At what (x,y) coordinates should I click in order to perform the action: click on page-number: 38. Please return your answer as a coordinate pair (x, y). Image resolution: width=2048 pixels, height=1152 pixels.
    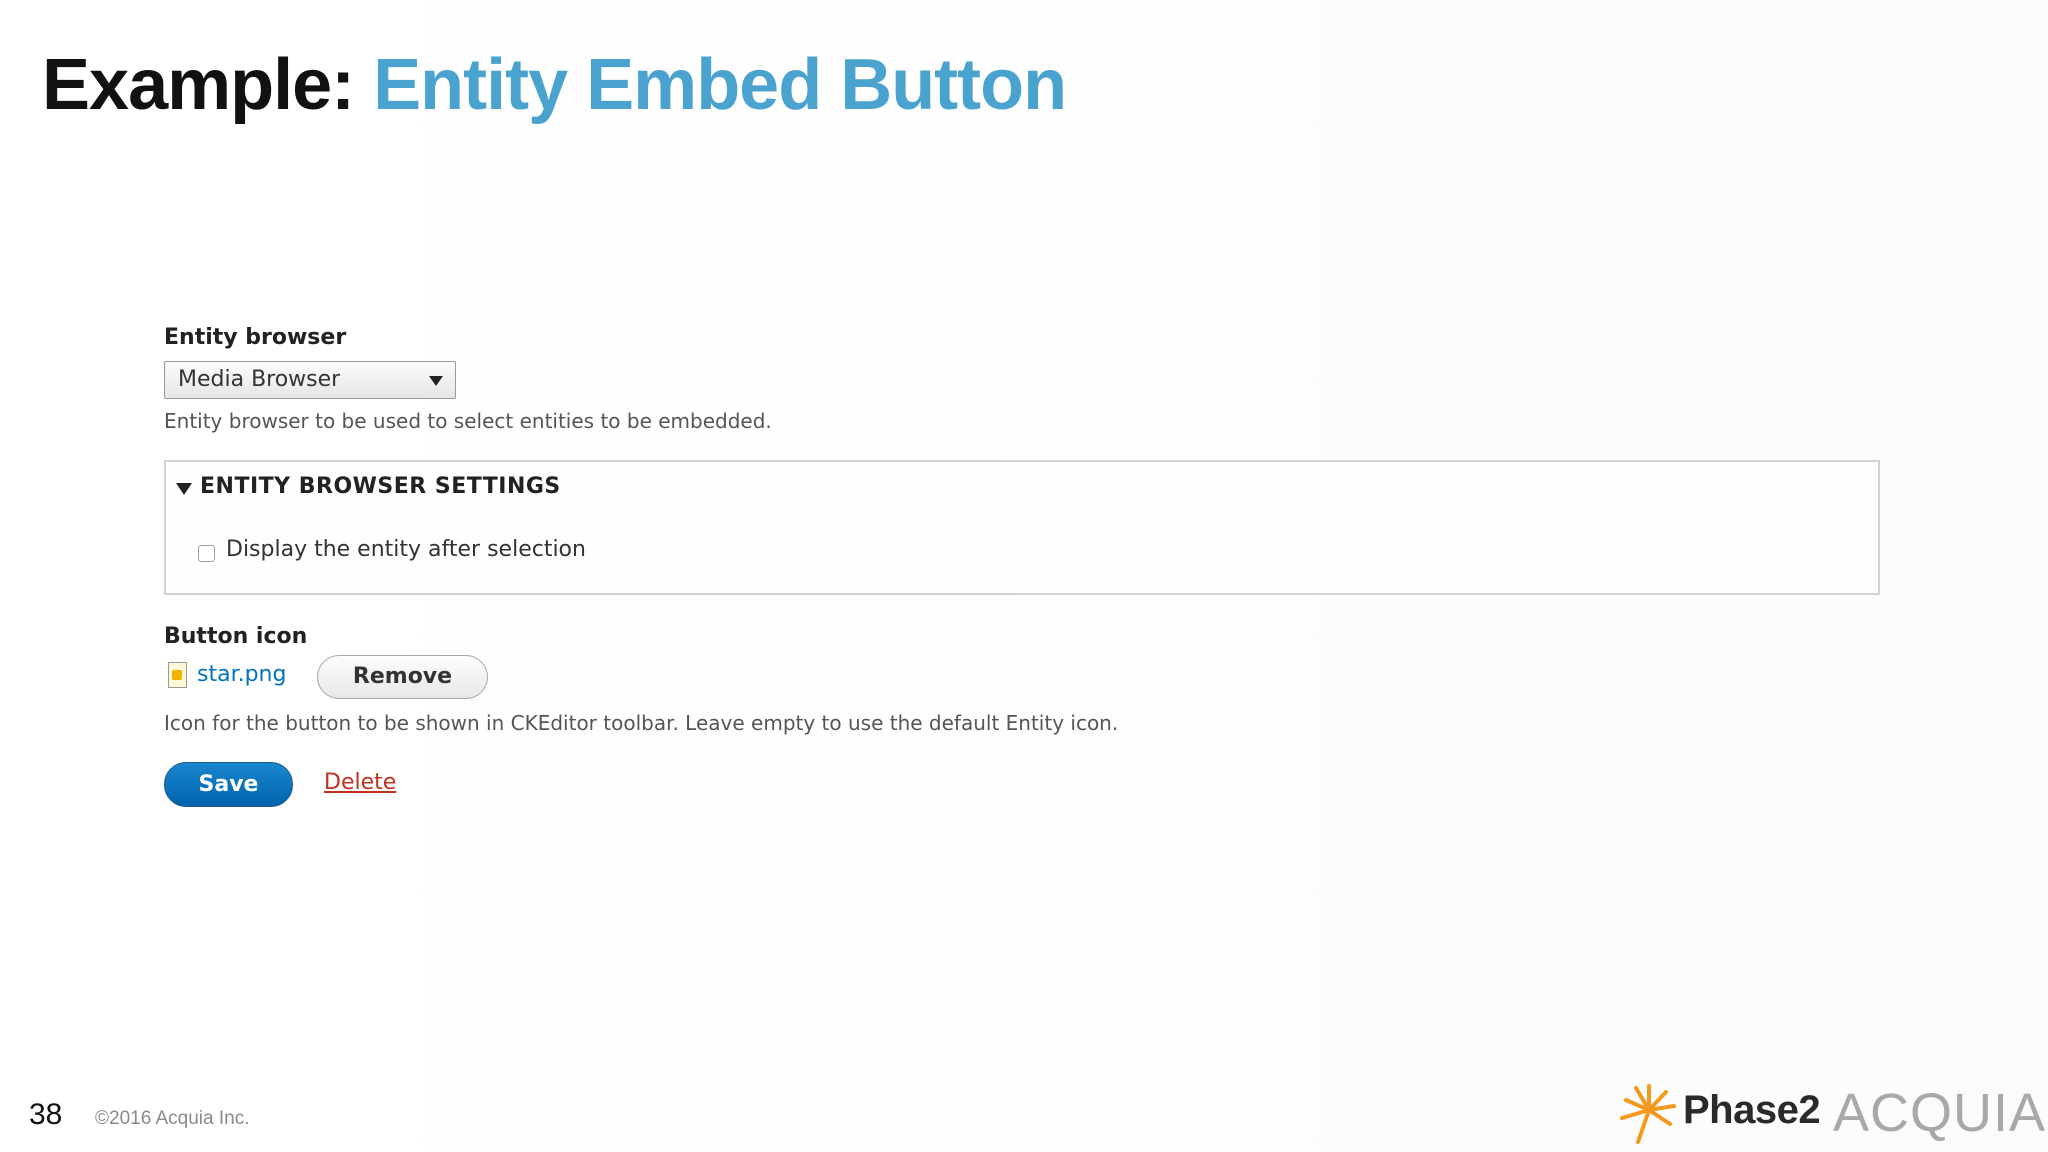
    Looking at the image, I should click on (46, 1114).